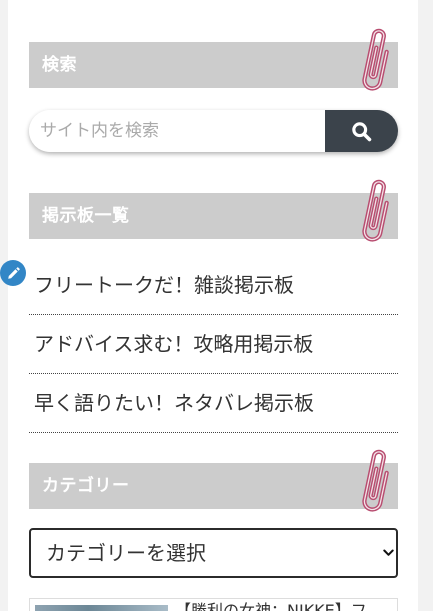 This screenshot has width=433, height=611. I want to click on board-link-spoilers: 早く語りたい！ネタバレ掲示板, so click(216, 403).